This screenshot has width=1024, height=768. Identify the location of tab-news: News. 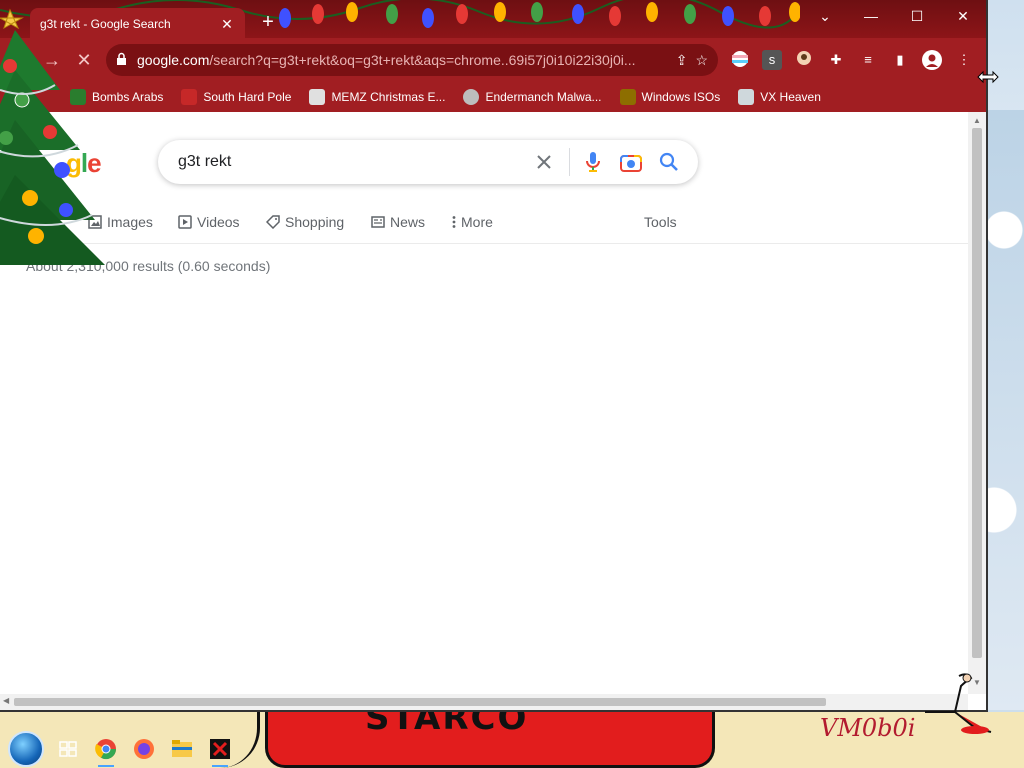
(398, 222).